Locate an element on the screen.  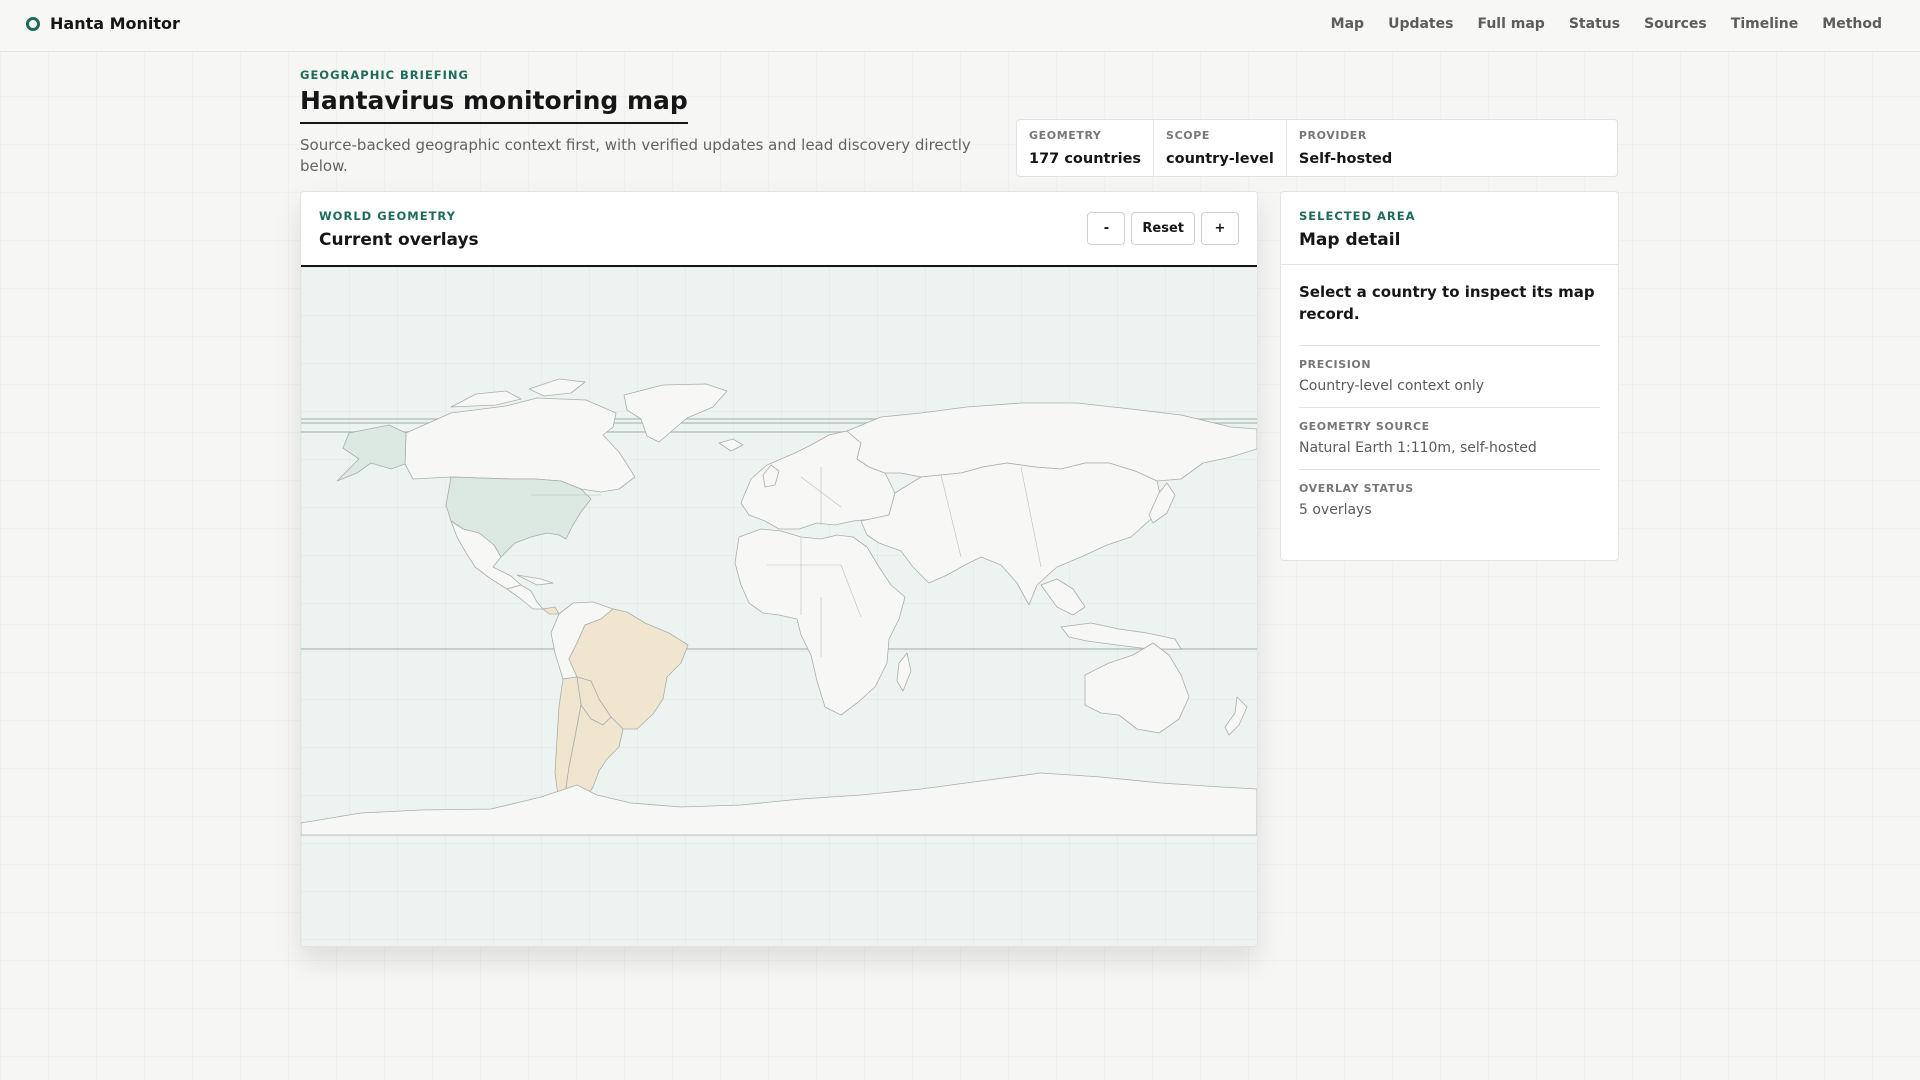
brand-logo-icon is located at coordinates (33, 23).